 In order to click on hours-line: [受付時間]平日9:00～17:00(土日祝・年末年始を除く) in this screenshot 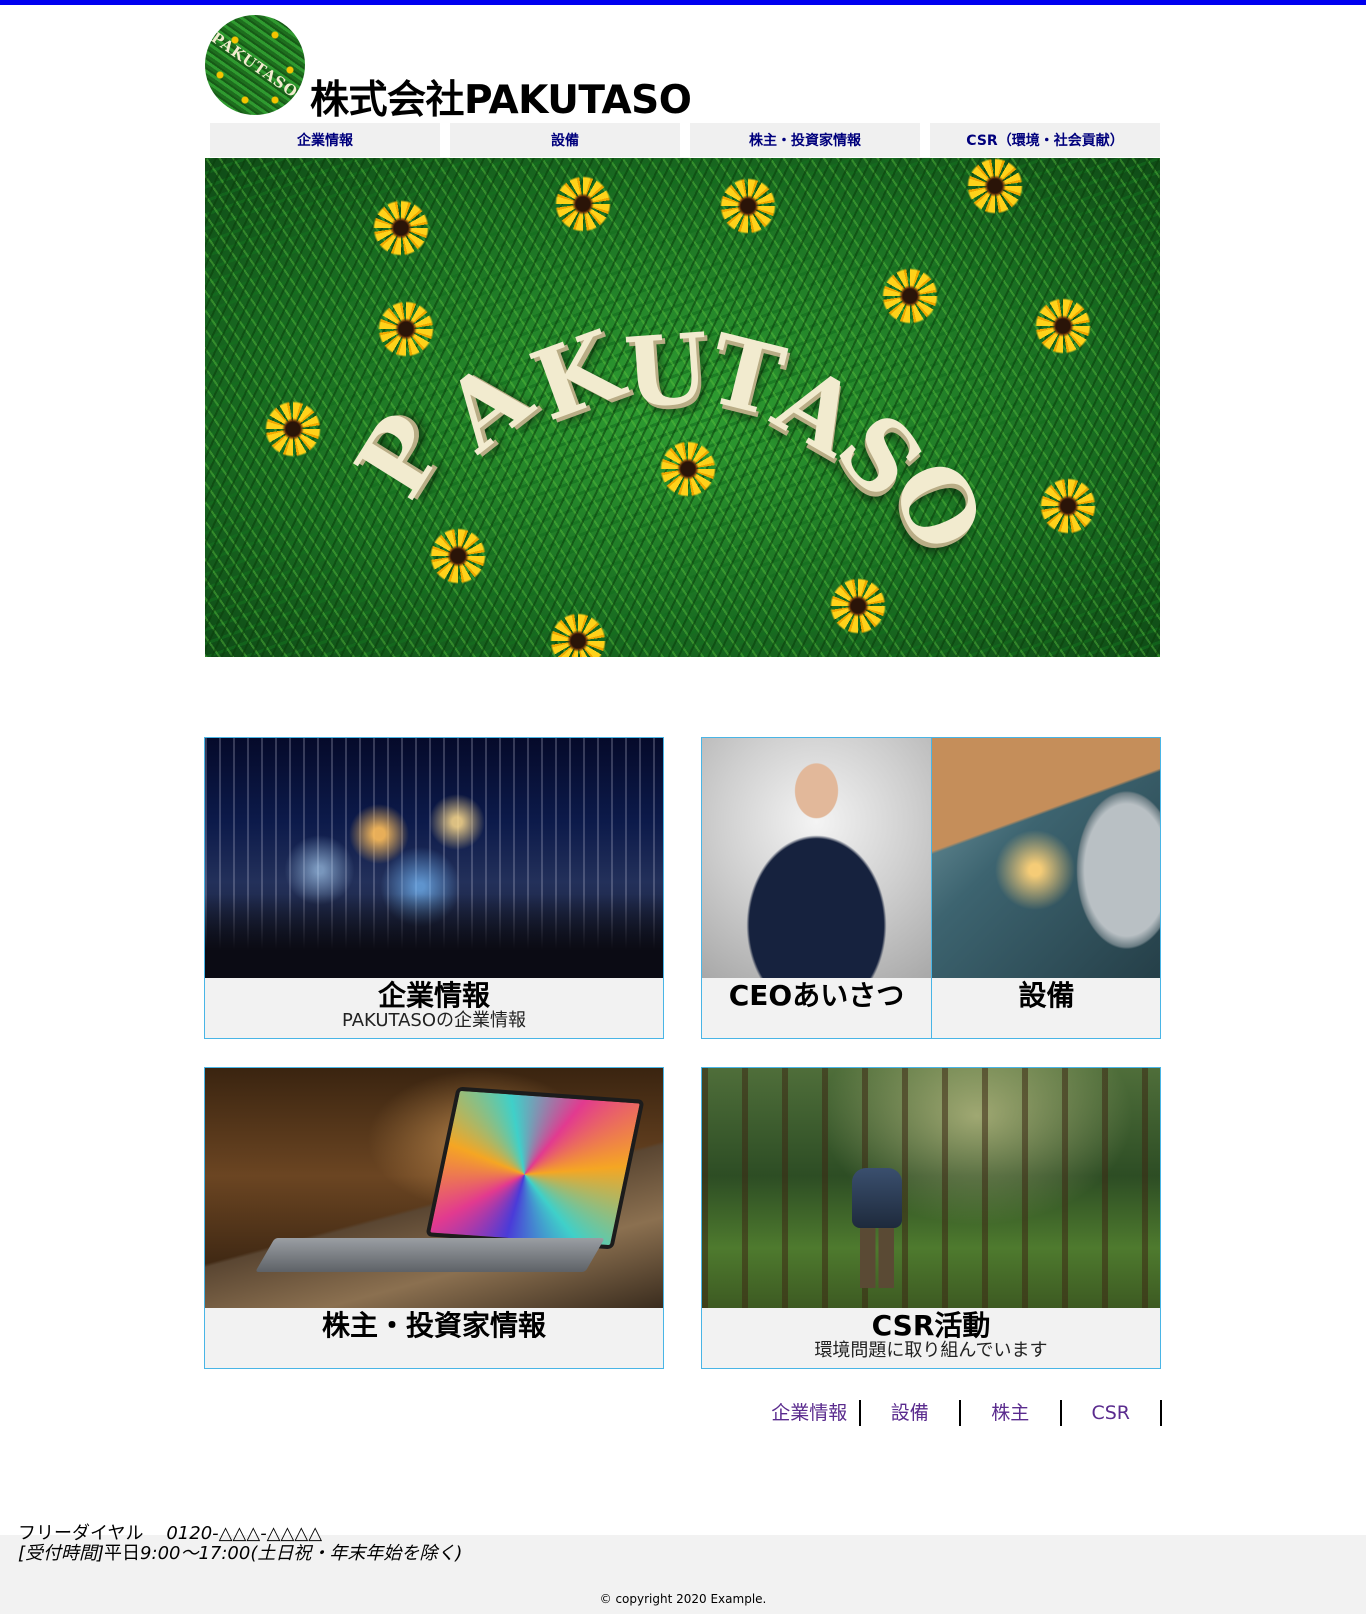, I will do `click(240, 1554)`.